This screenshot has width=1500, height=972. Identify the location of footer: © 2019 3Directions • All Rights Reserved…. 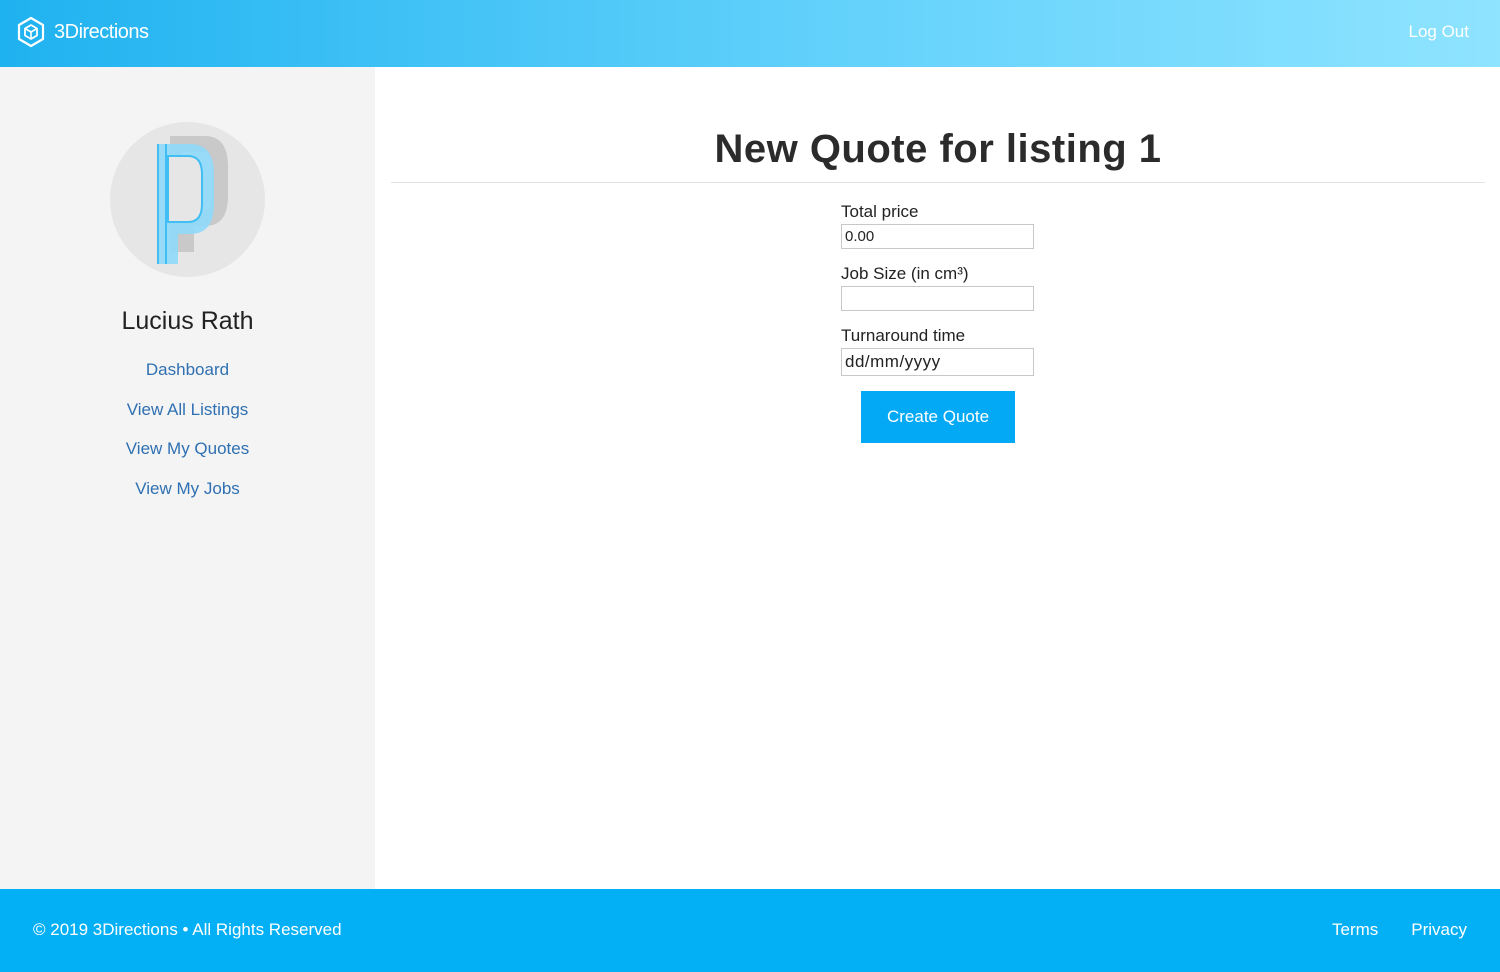
(750, 930).